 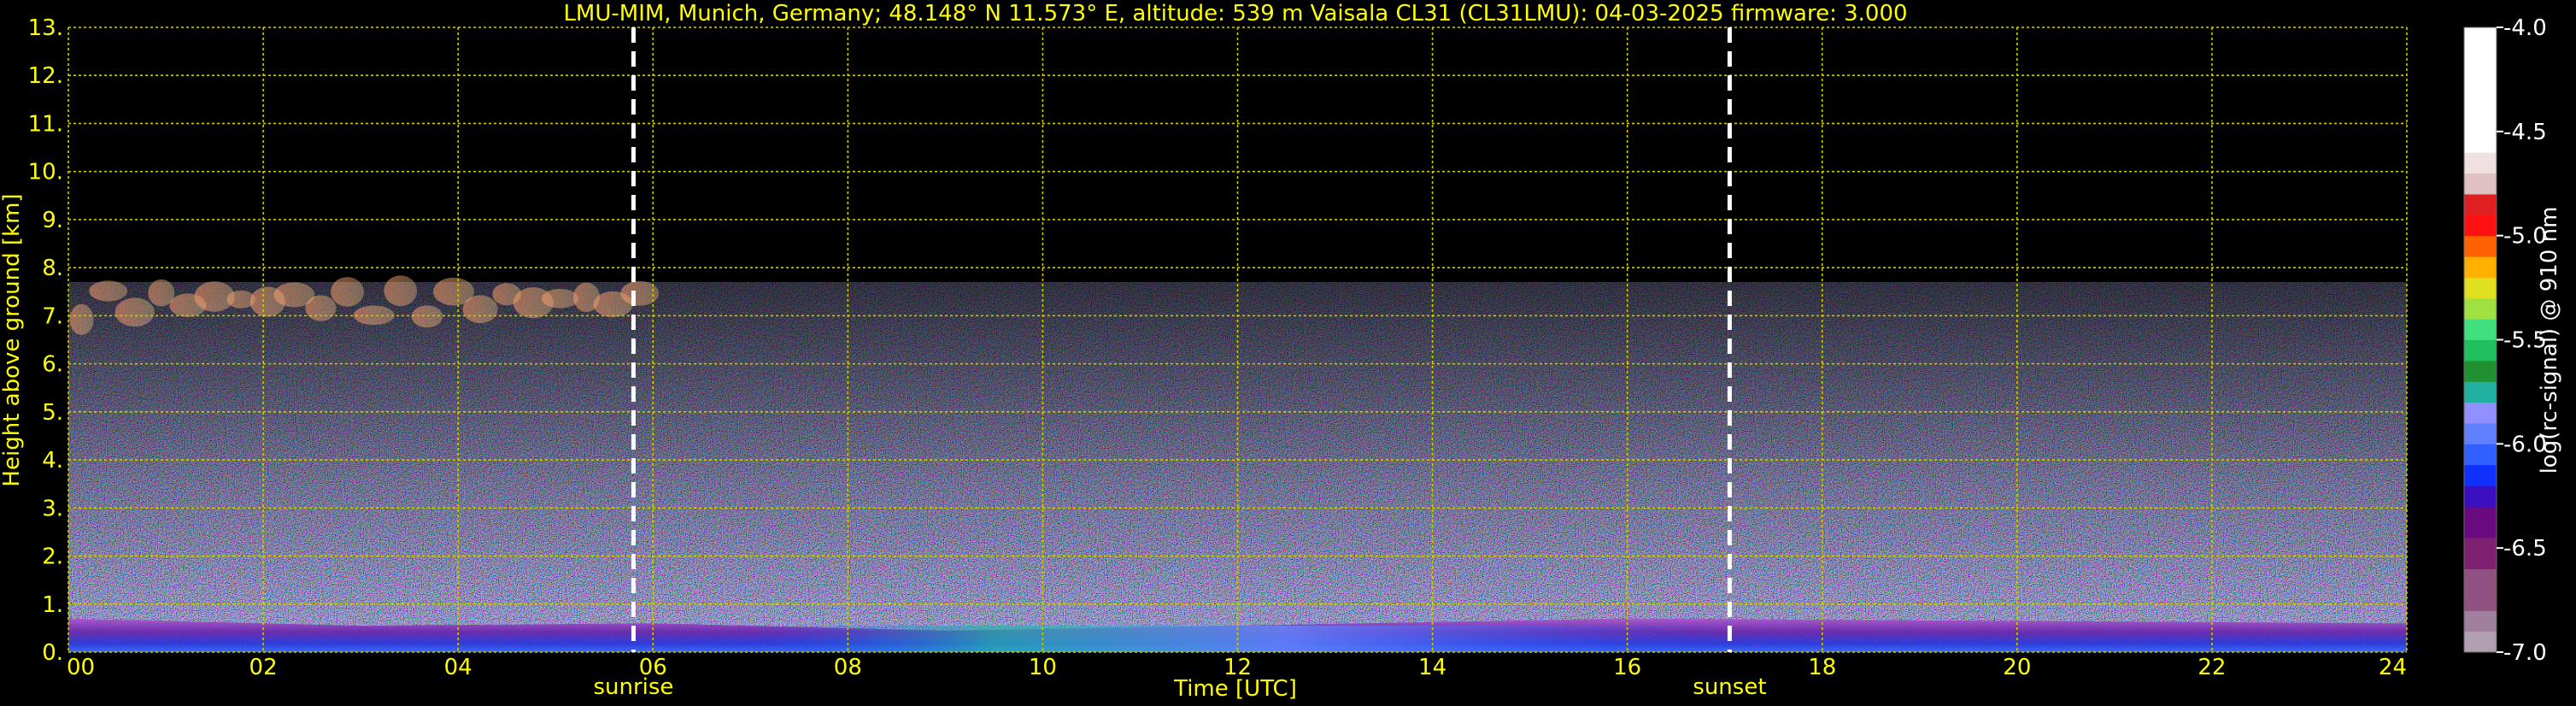 What do you see at coordinates (45, 124) in the screenshot?
I see `y-tick-label: 11.` at bounding box center [45, 124].